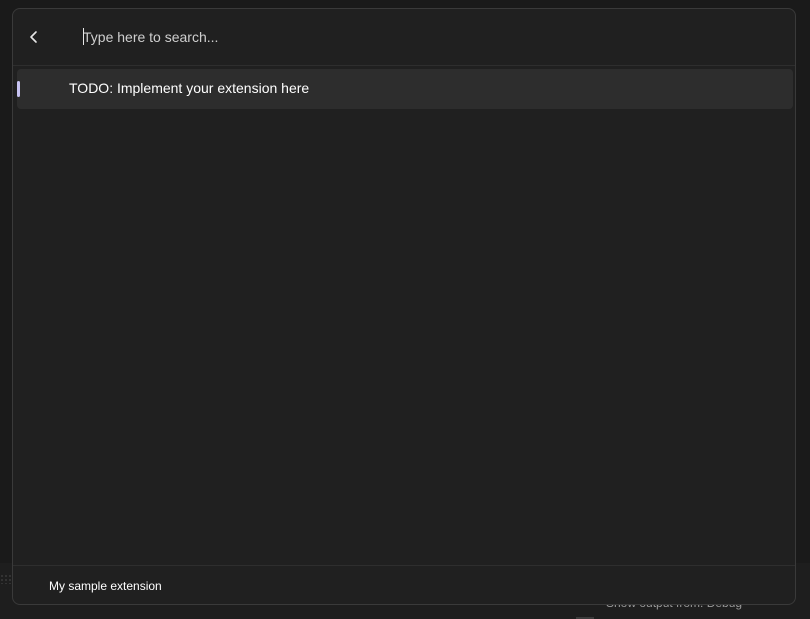 The image size is (810, 619). What do you see at coordinates (423, 37) in the screenshot?
I see `search-input` at bounding box center [423, 37].